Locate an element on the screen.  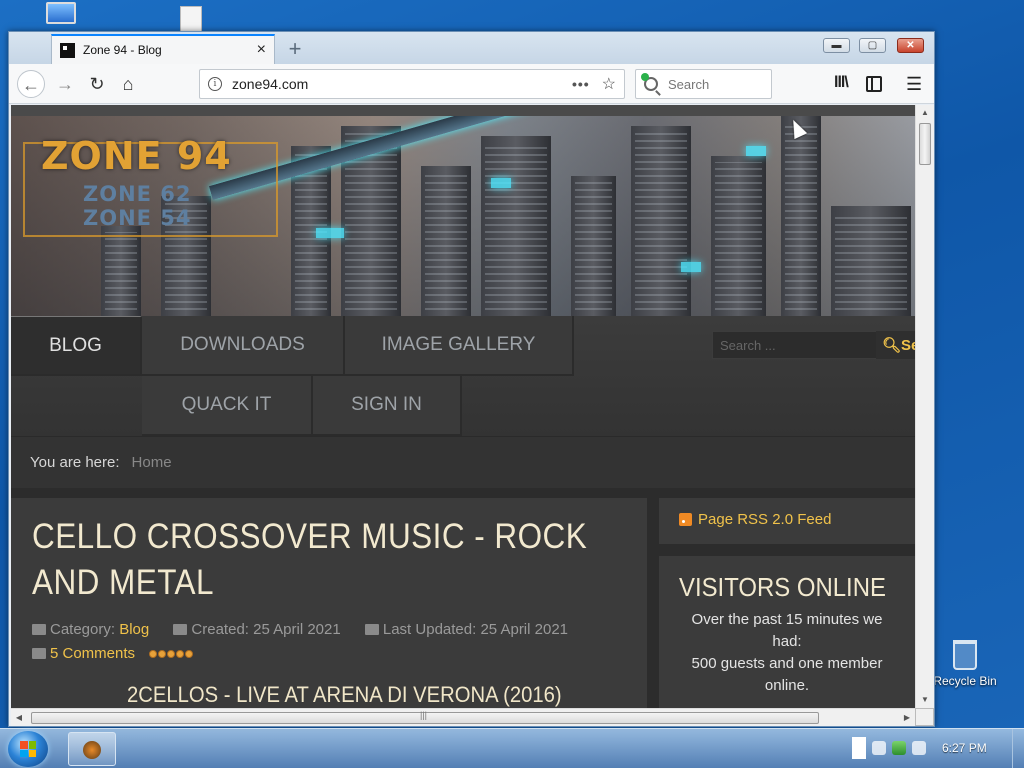
calendar-edit-icon is located at coordinates (371, 629).